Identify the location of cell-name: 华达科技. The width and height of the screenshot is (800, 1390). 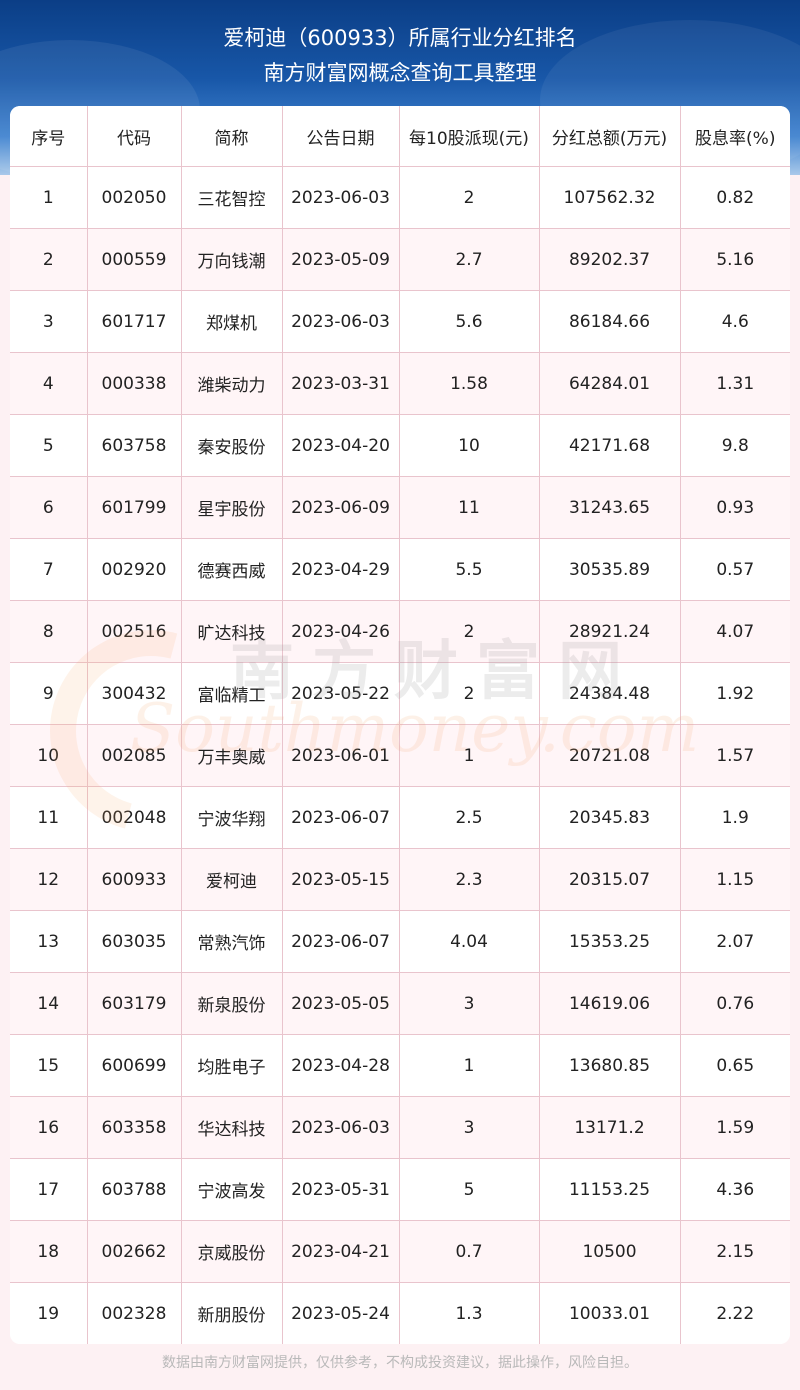
(231, 1127).